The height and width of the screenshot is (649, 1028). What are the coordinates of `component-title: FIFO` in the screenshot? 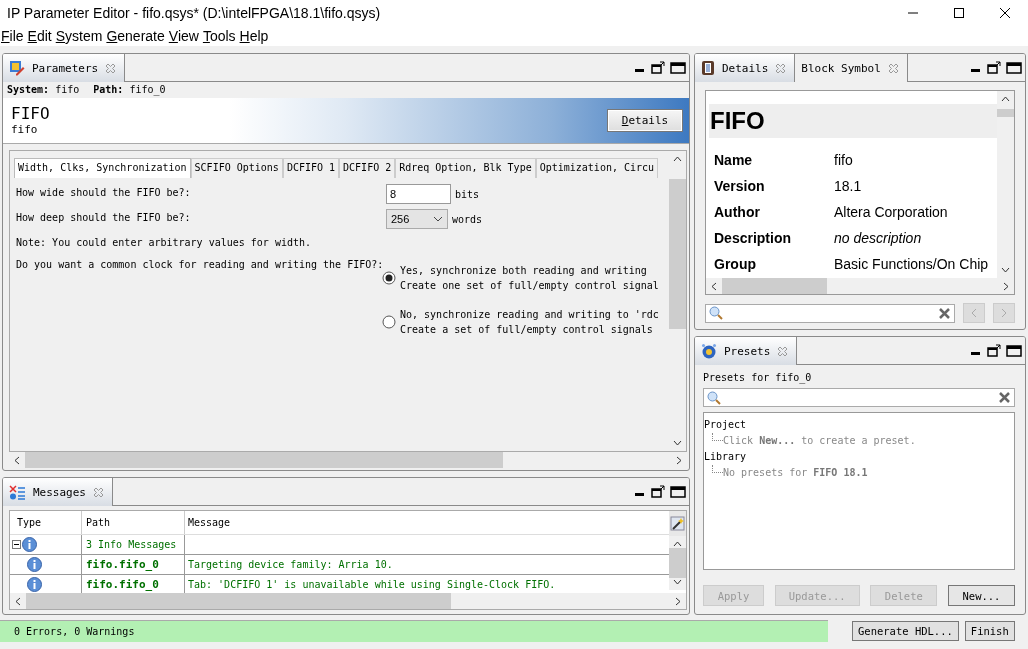 It's located at (30, 114).